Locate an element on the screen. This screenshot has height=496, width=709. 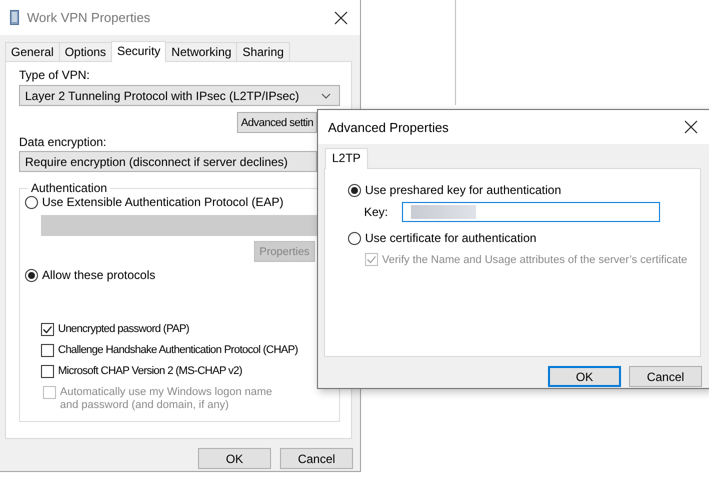
tab: Options is located at coordinates (85, 51).